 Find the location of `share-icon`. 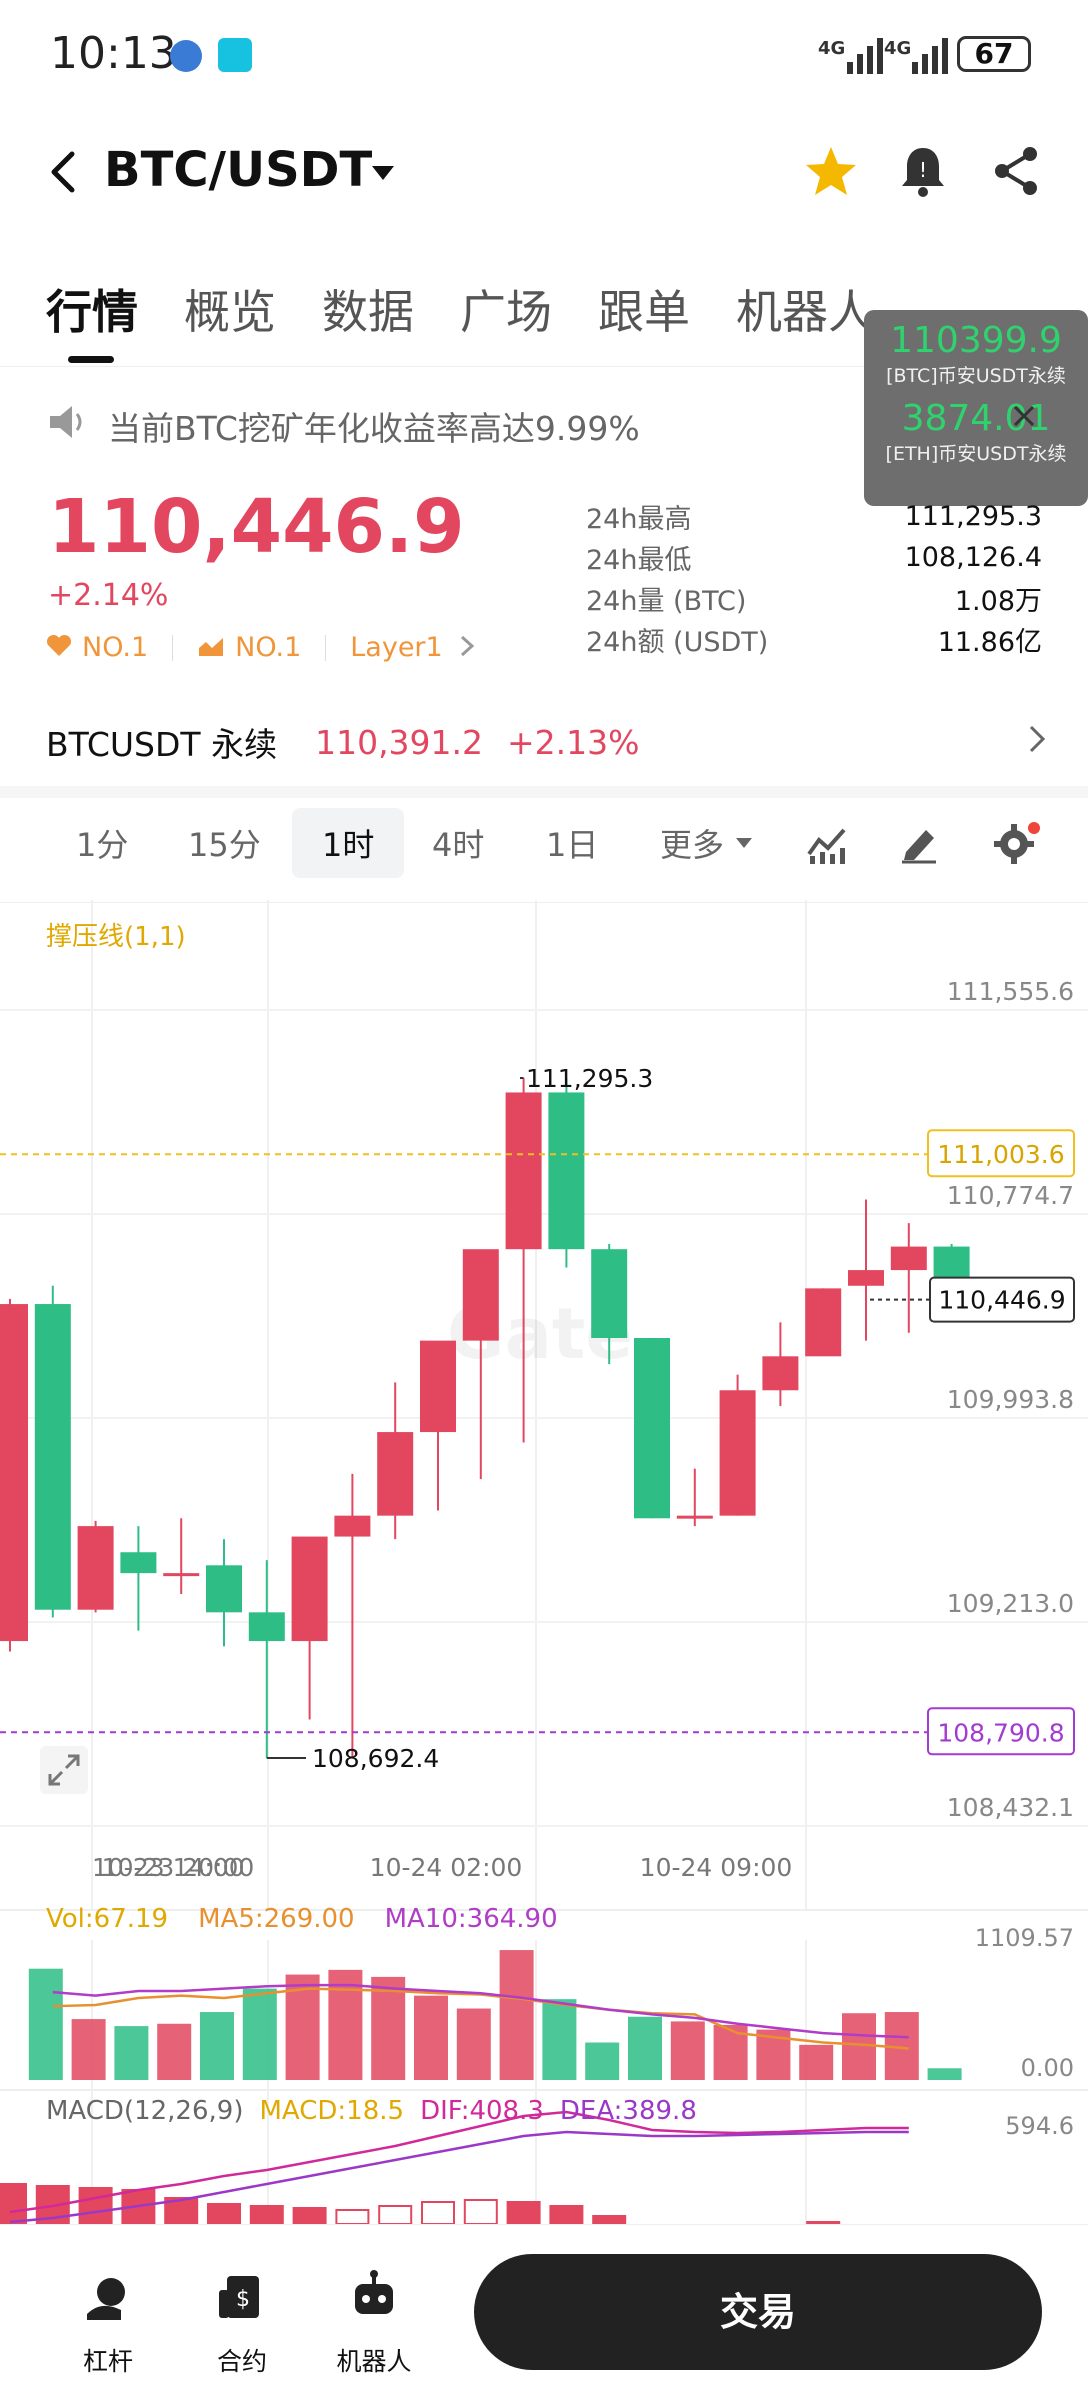

share-icon is located at coordinates (1016, 173).